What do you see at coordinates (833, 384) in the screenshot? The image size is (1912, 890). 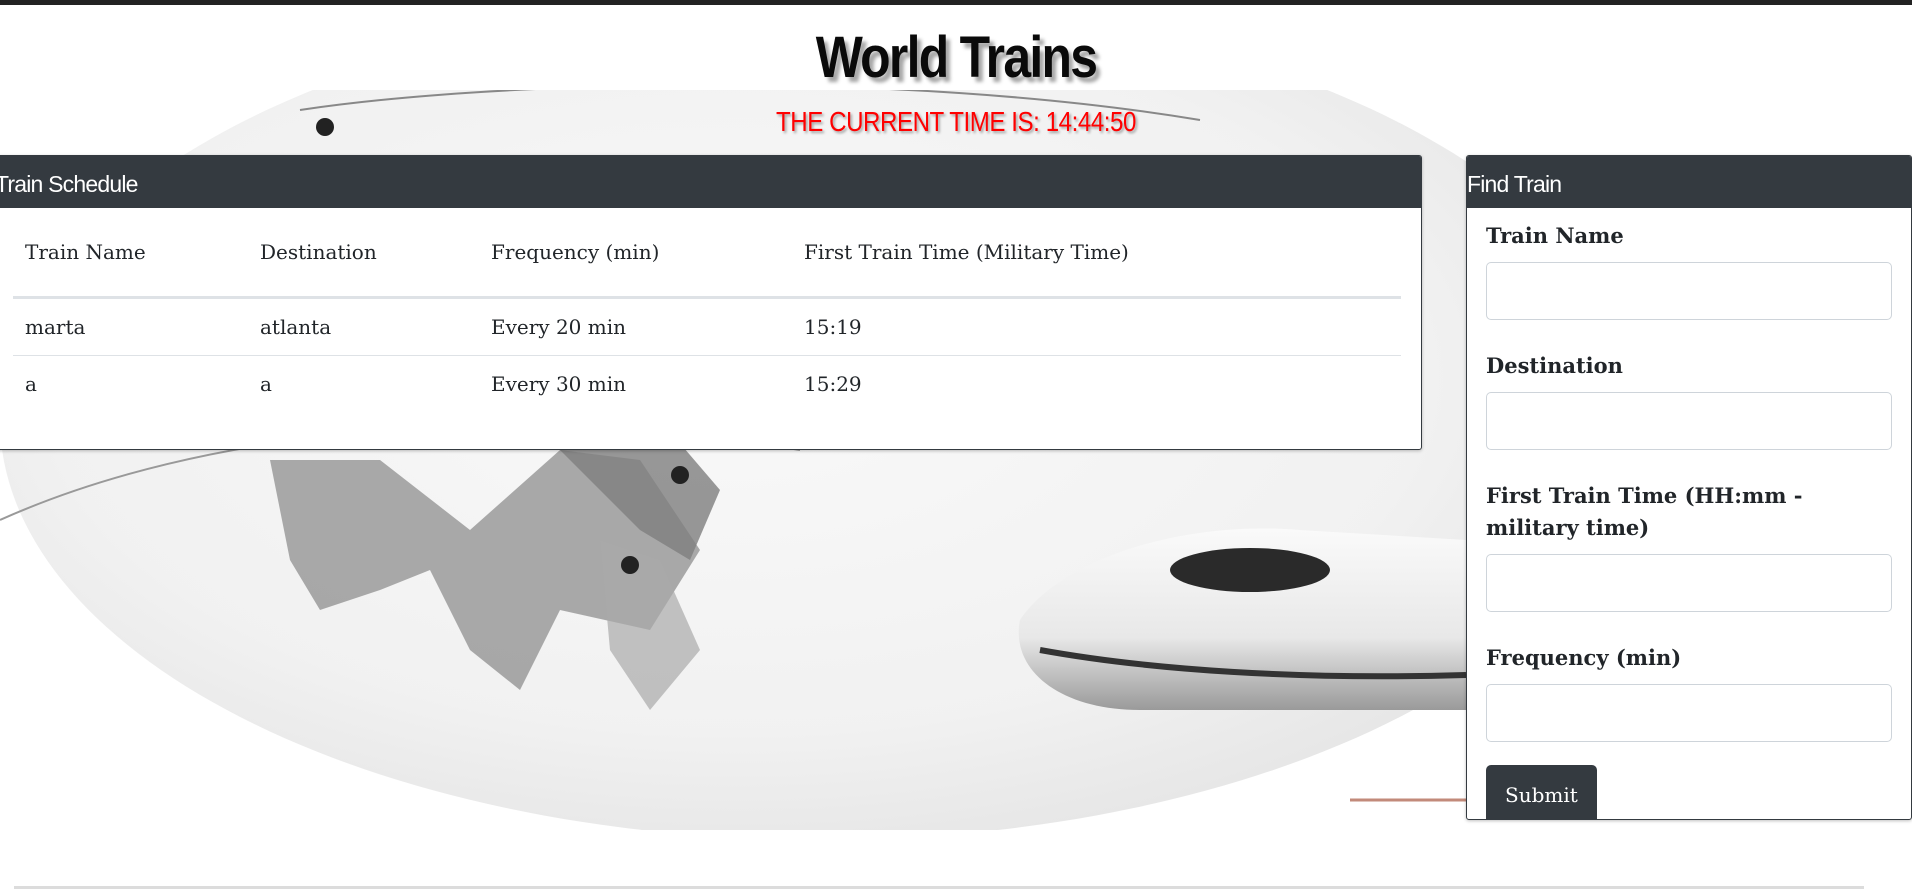 I see `cell-first-train-time: 15:29` at bounding box center [833, 384].